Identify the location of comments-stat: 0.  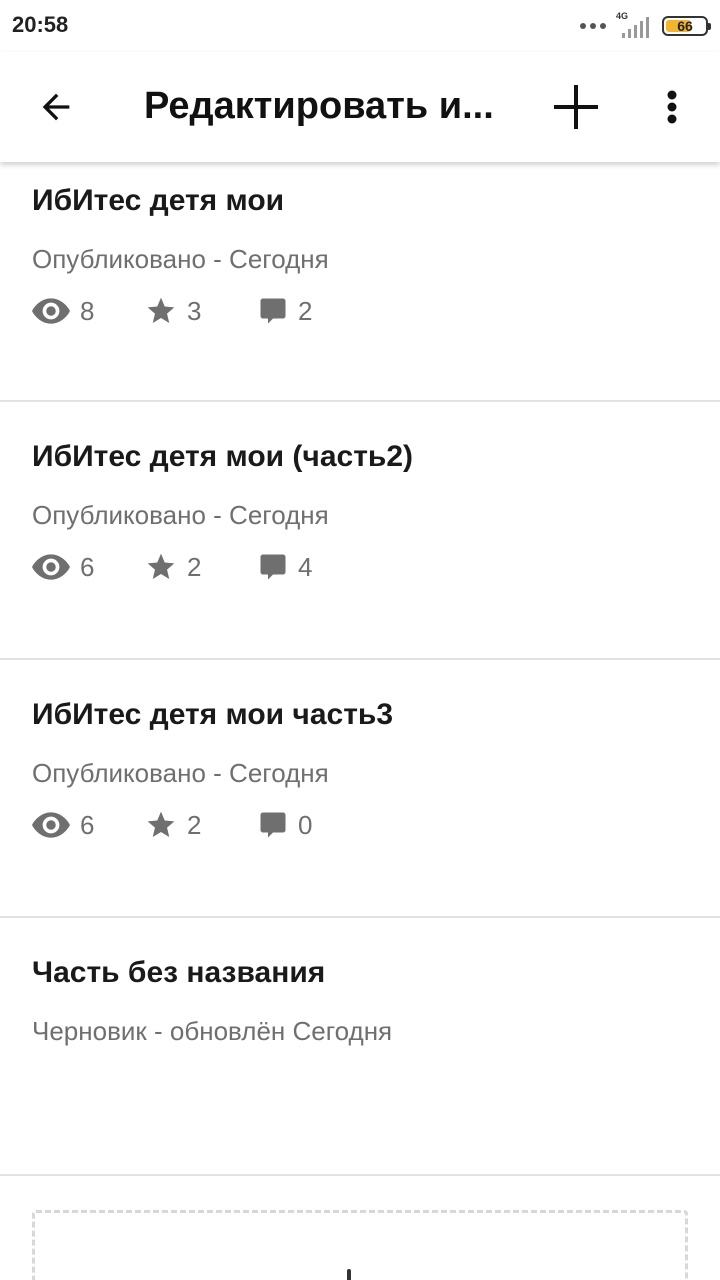
(314, 825).